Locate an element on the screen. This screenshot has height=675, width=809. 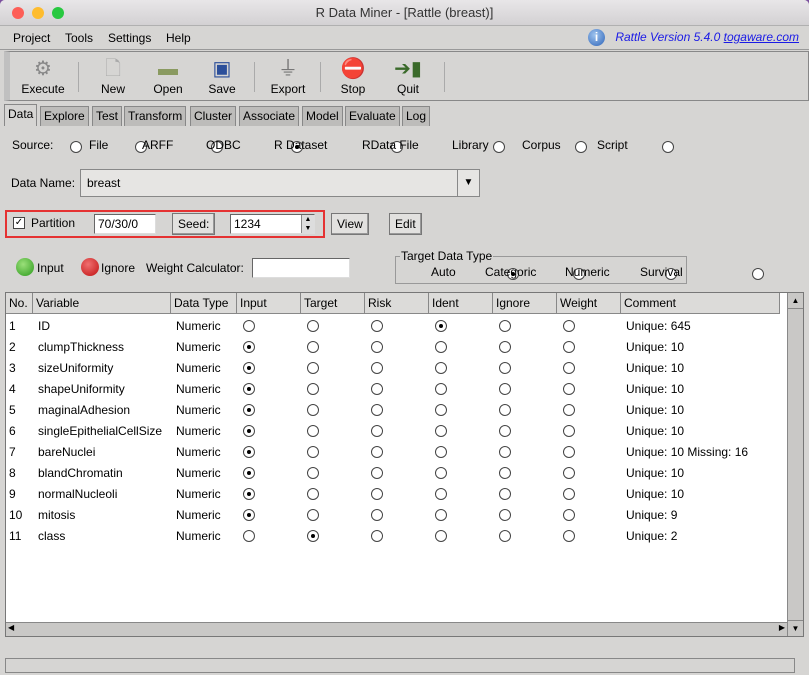
chevron-down-icon: ▼ is located at coordinates (468, 183).